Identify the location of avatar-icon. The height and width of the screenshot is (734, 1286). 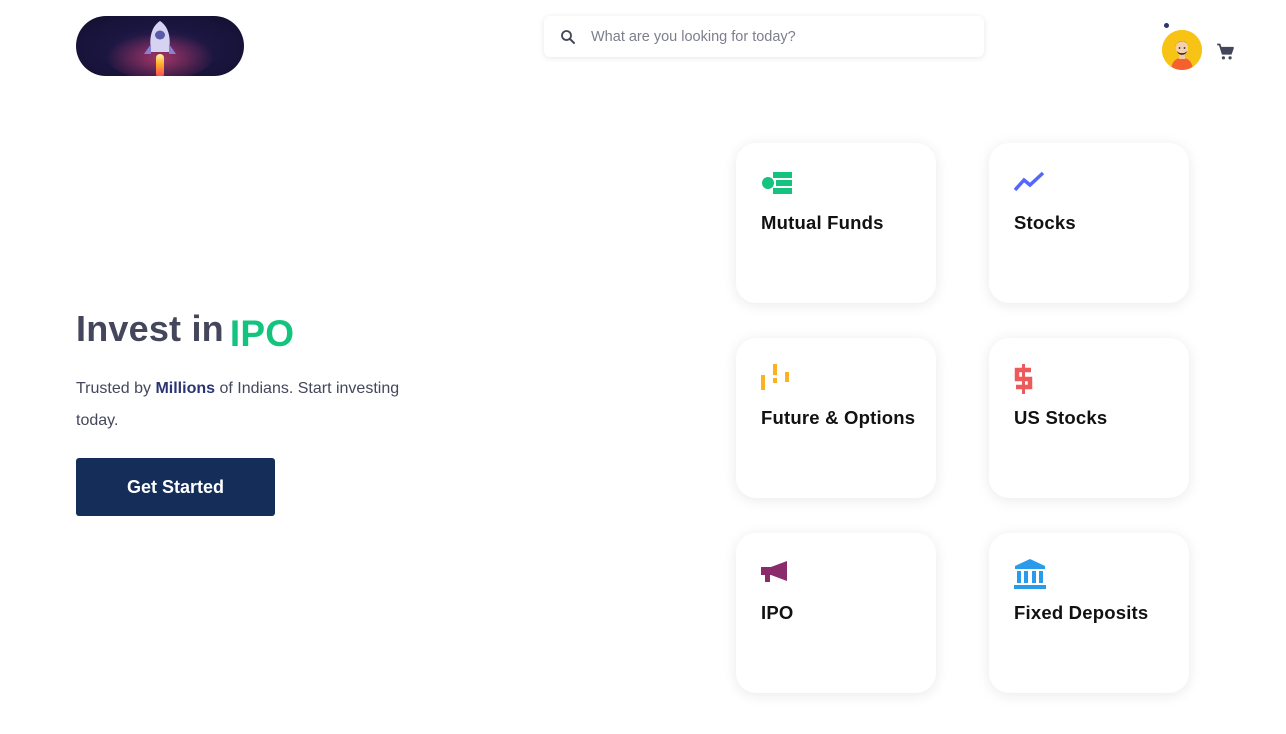
(1182, 50).